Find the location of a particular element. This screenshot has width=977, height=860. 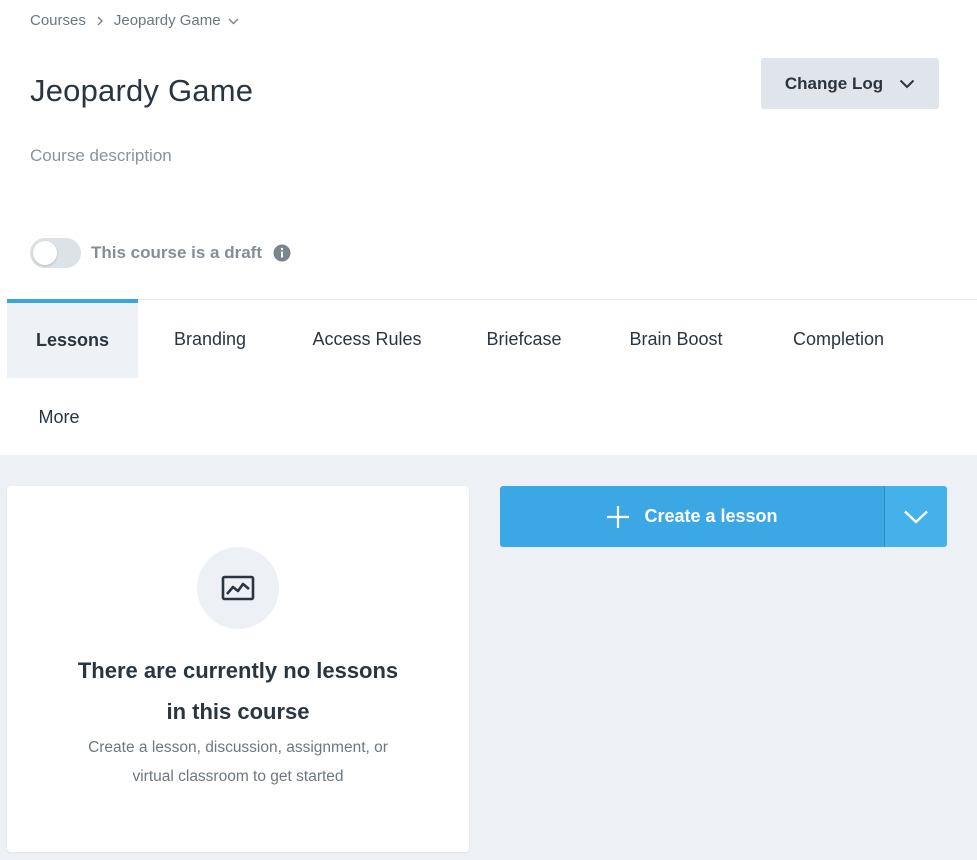

draft-toggle is located at coordinates (55, 253).